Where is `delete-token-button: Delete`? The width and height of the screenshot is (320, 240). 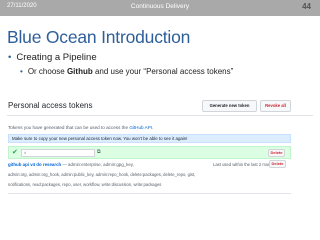
delete-token-button: Delete is located at coordinates (277, 164).